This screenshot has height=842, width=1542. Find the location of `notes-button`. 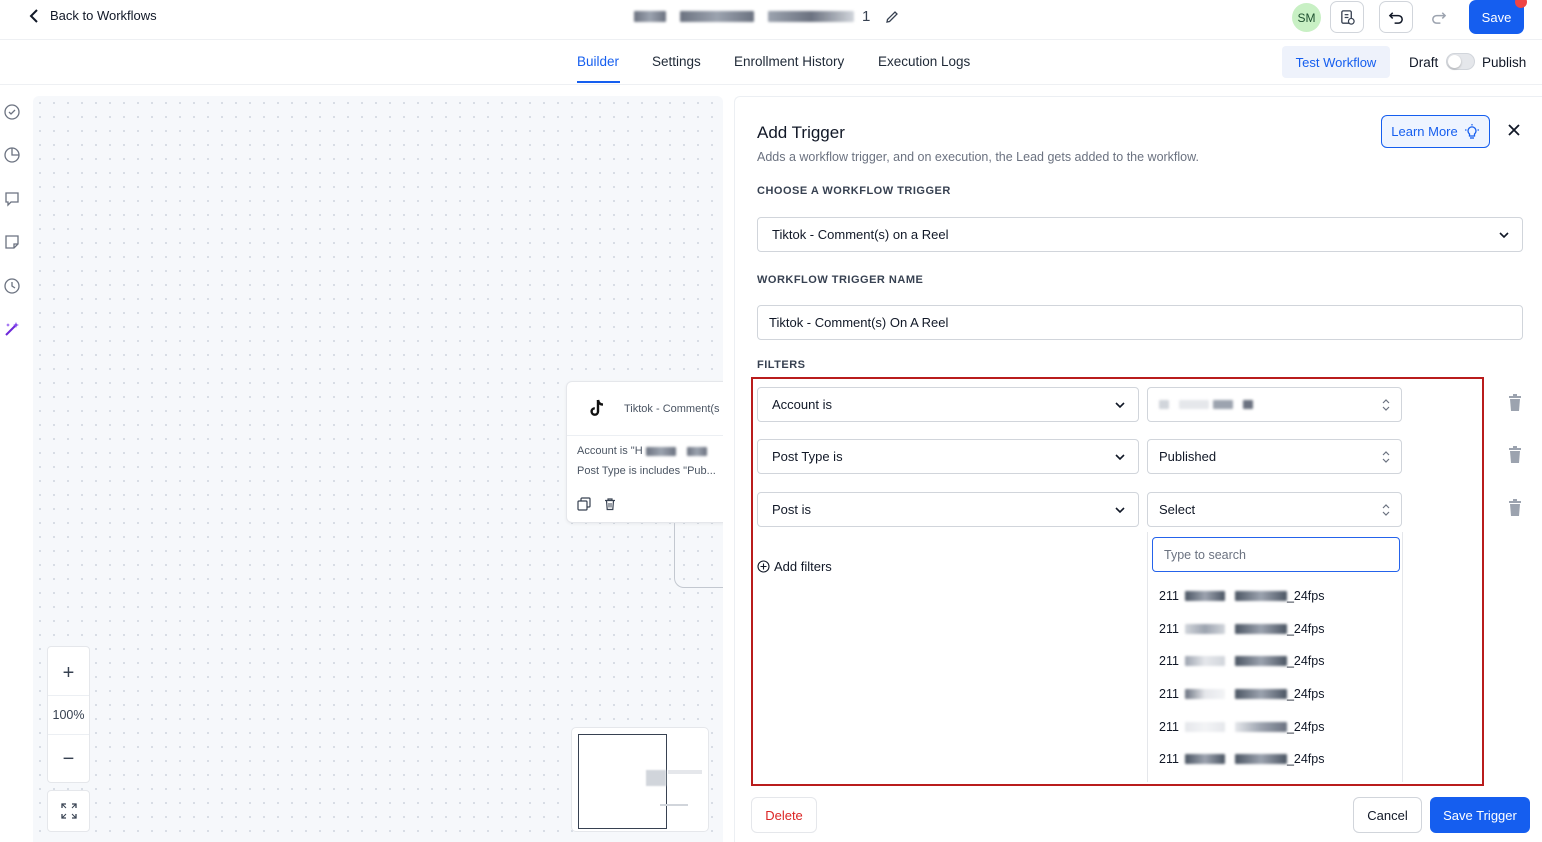

notes-button is located at coordinates (1347, 17).